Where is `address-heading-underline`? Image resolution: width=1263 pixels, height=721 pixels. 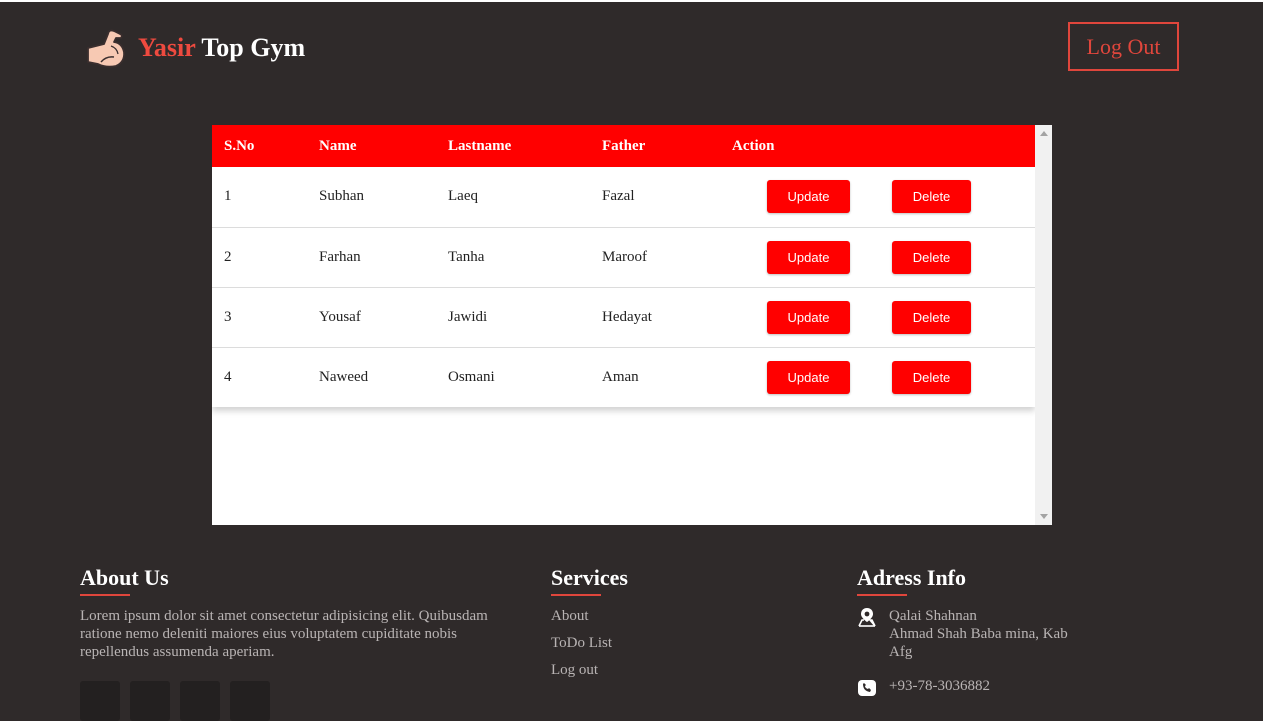 address-heading-underline is located at coordinates (882, 595).